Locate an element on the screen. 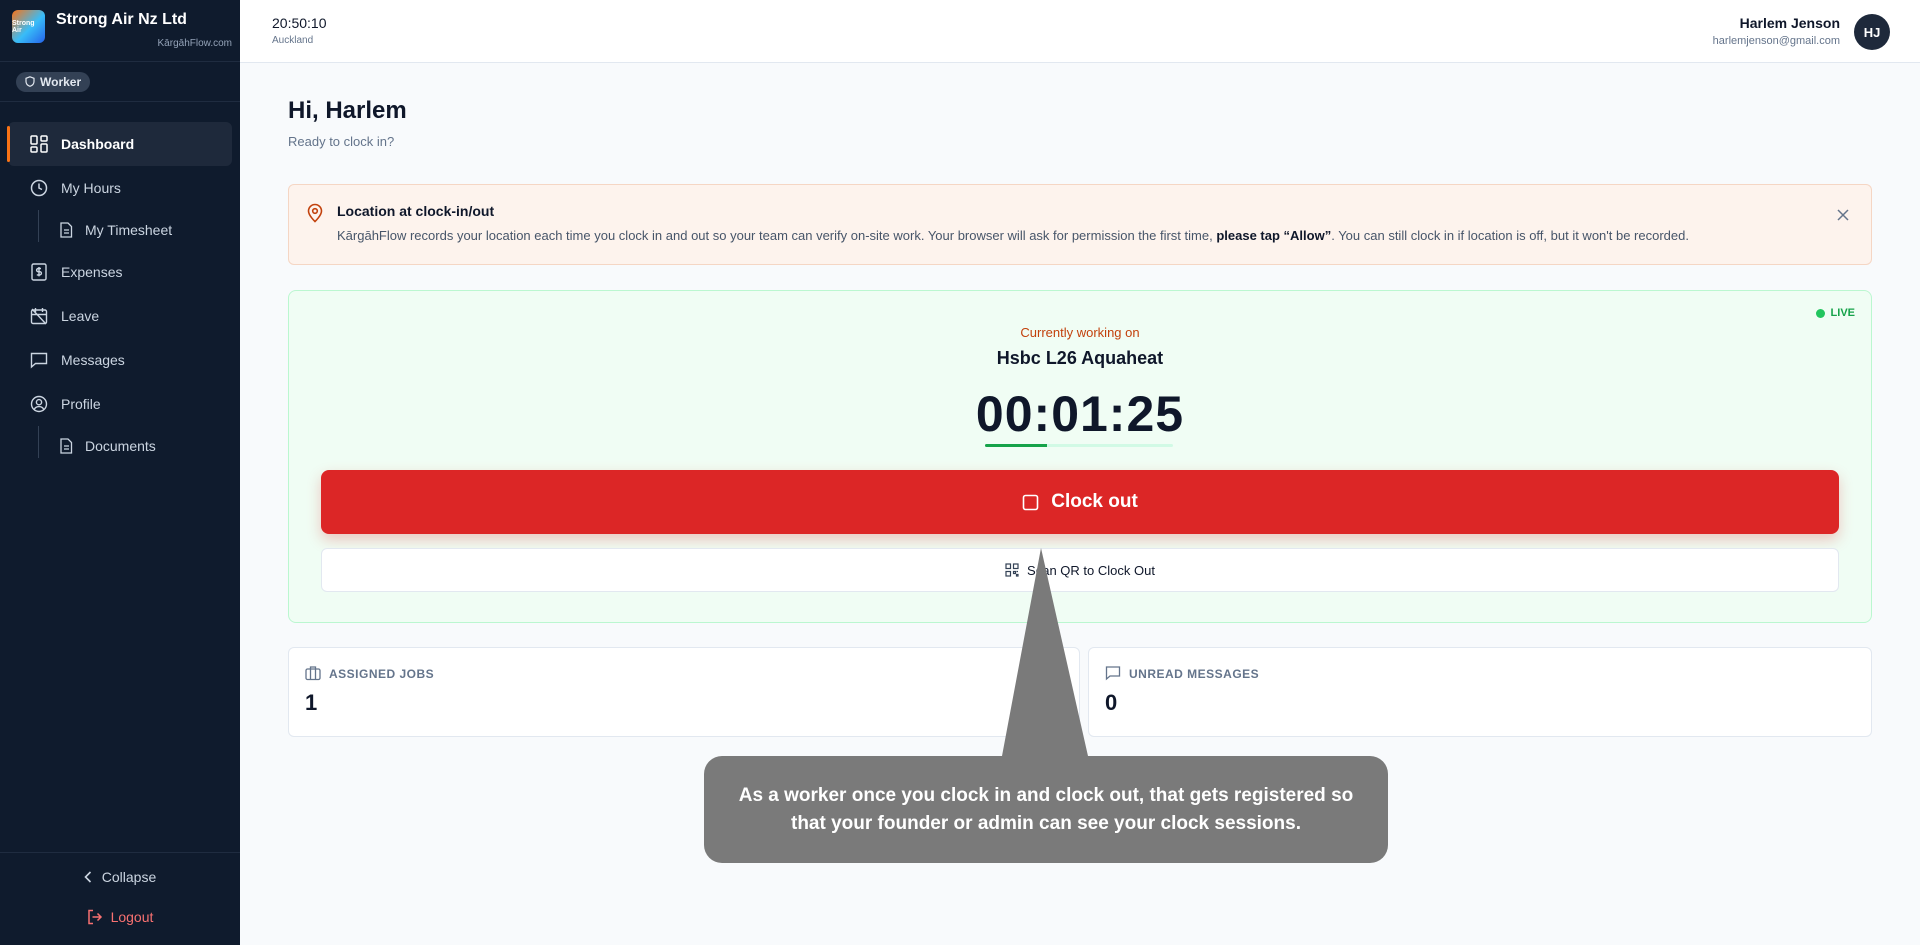 The height and width of the screenshot is (945, 1920). calendar-off-icon is located at coordinates (39, 316).